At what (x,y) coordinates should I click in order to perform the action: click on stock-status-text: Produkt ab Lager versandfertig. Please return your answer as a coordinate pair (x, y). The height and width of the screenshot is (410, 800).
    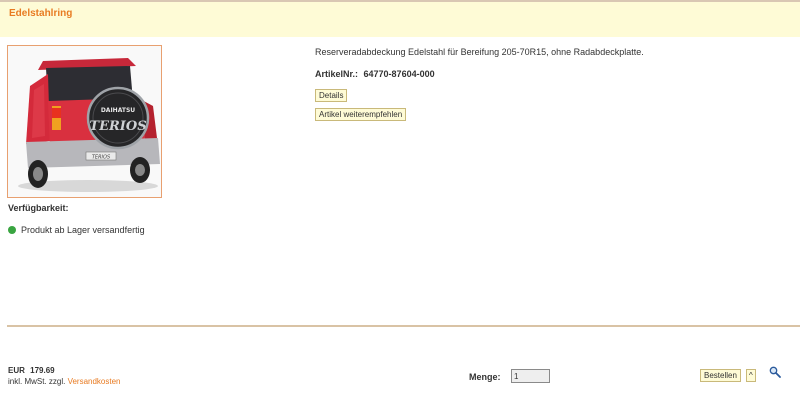
    Looking at the image, I should click on (83, 230).